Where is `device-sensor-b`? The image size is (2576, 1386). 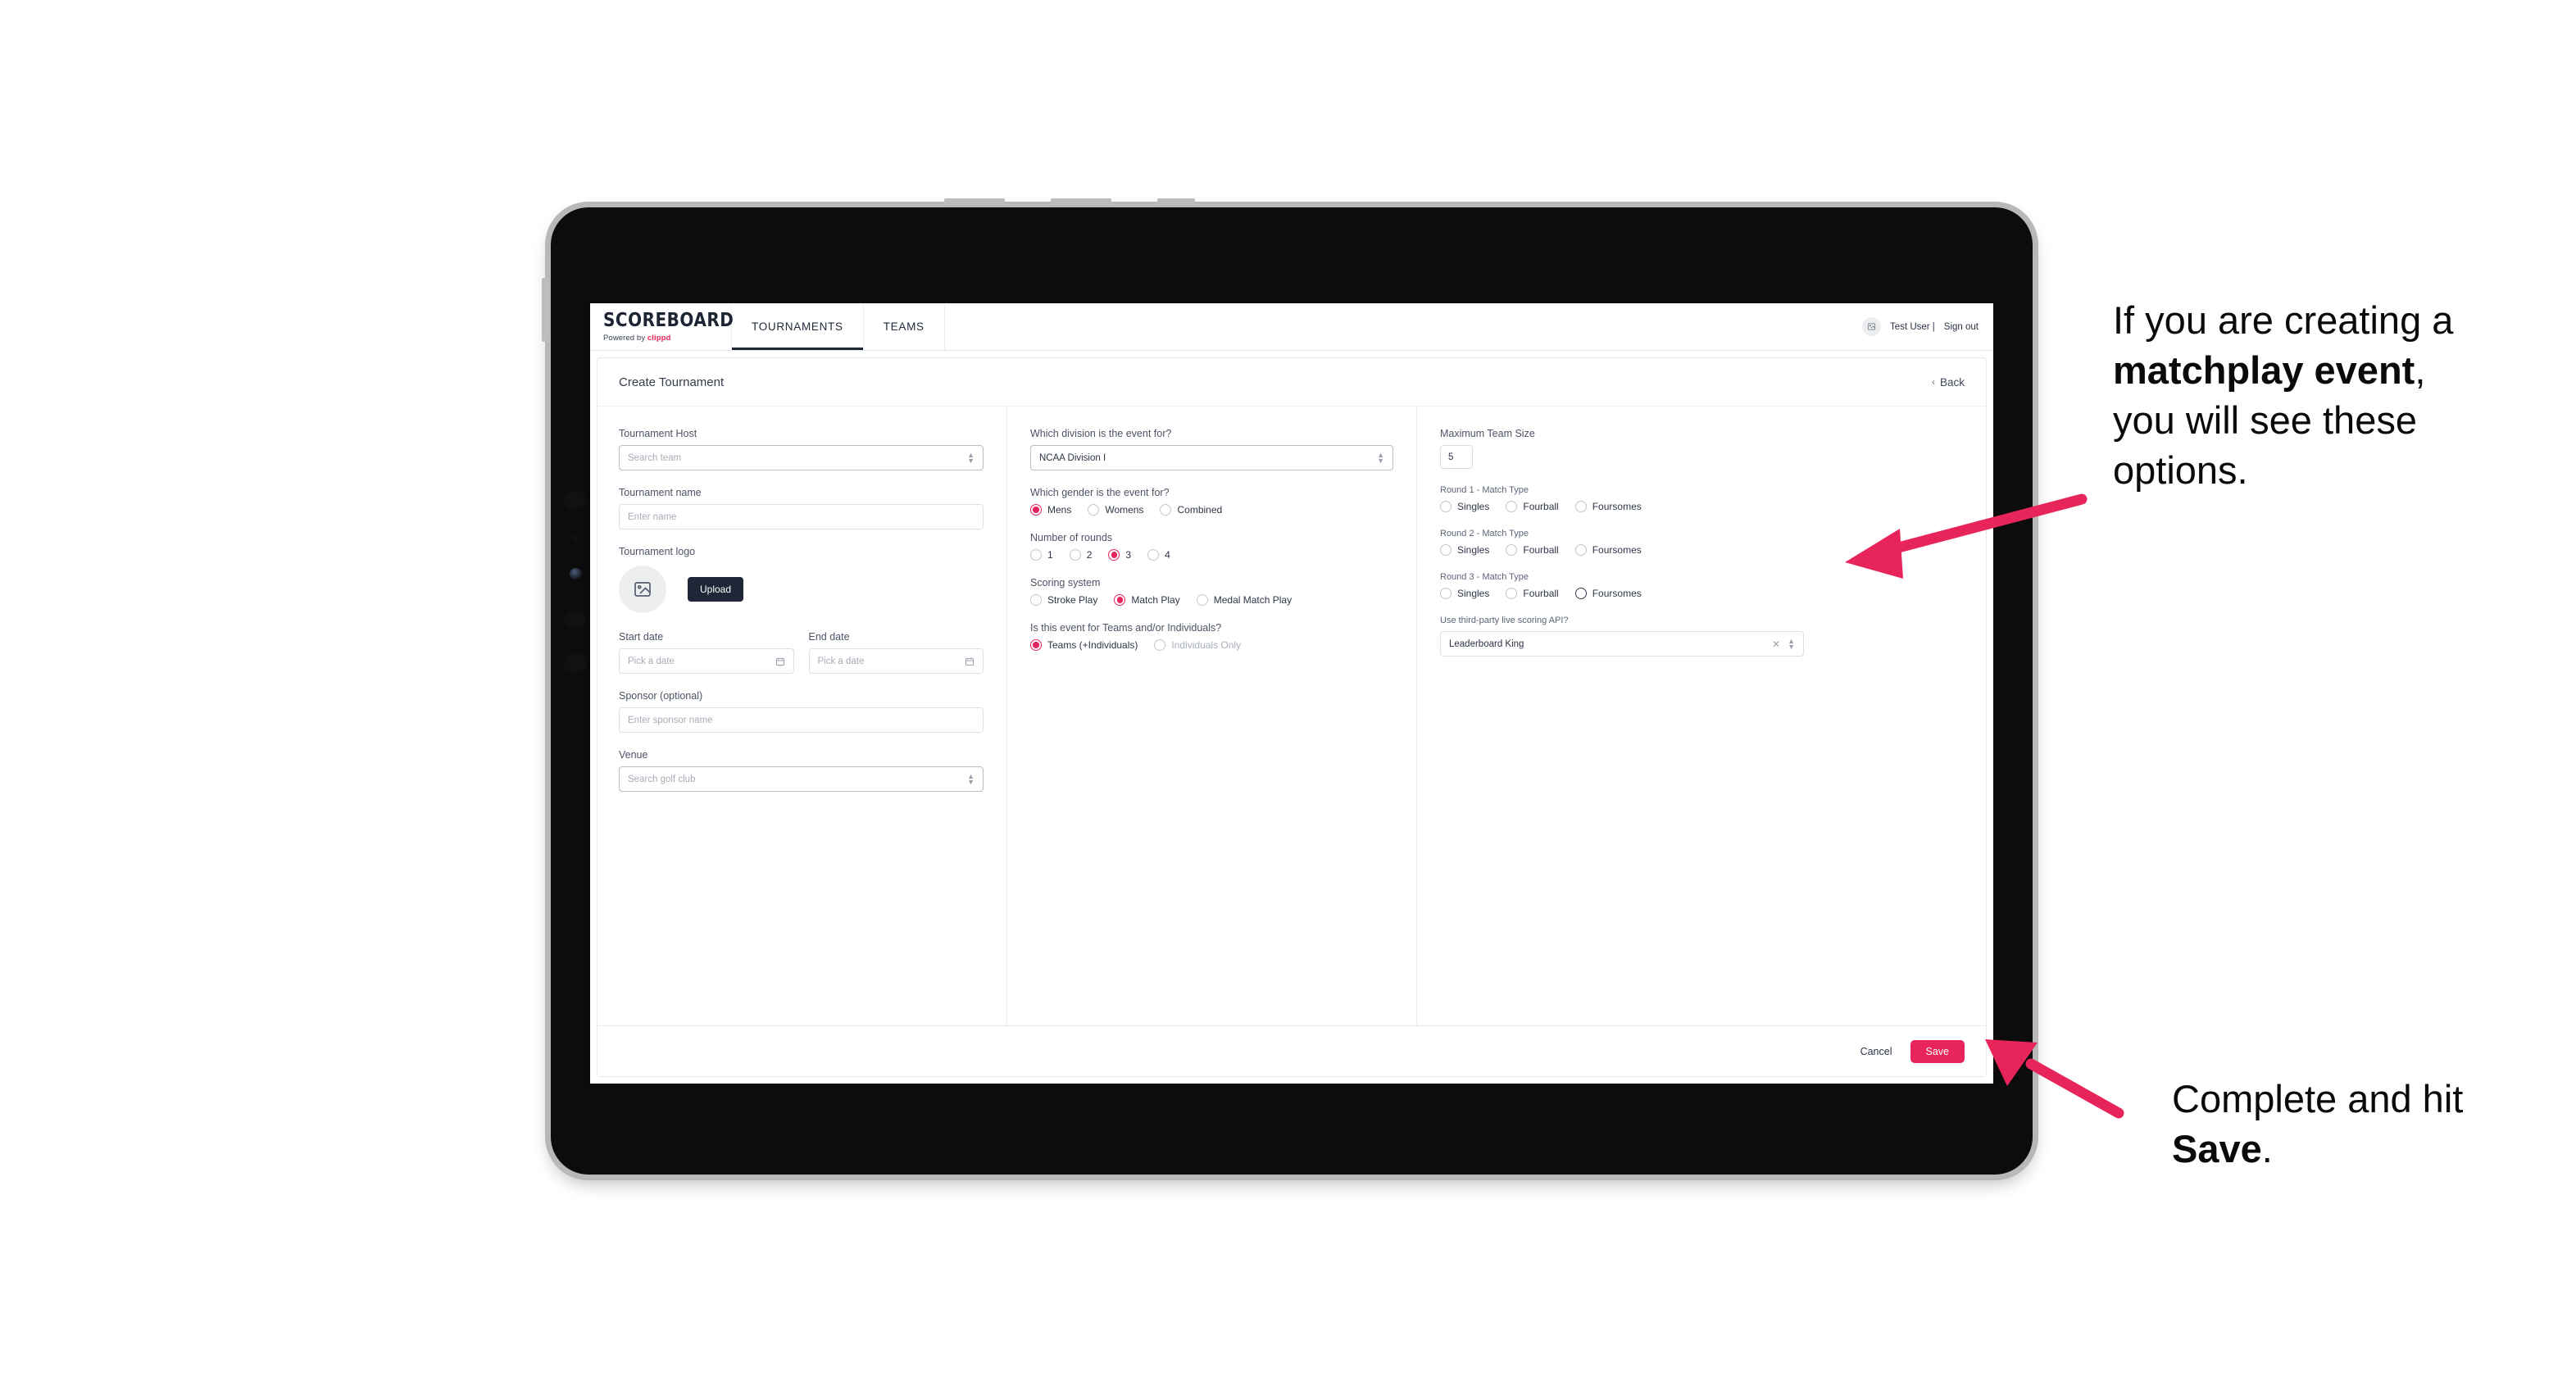
device-sensor-b is located at coordinates (575, 538).